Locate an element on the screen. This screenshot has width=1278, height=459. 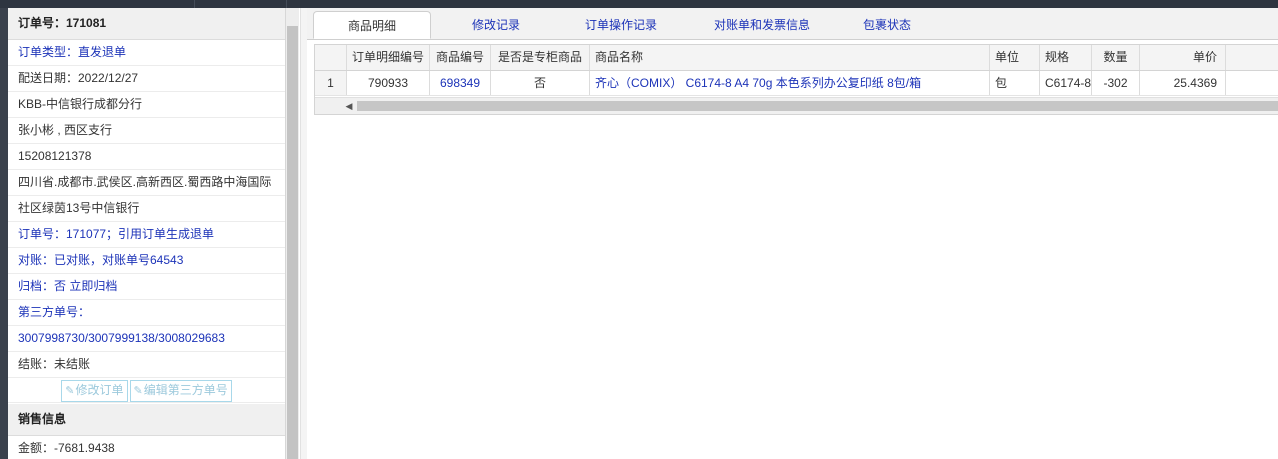
cell-unit: 包 is located at coordinates (1015, 83).